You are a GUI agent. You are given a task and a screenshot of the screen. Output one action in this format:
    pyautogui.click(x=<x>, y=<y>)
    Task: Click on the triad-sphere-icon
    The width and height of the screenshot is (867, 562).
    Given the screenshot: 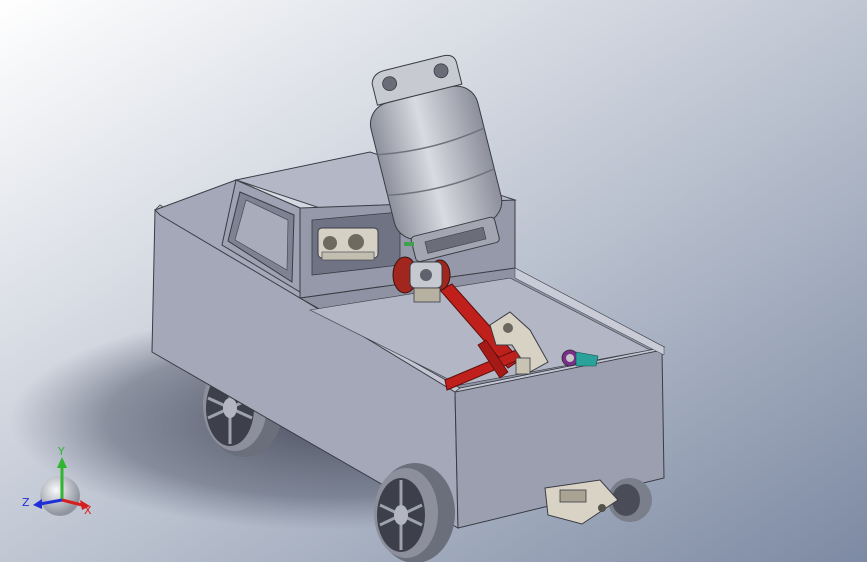 What is the action you would take?
    pyautogui.click(x=60, y=496)
    